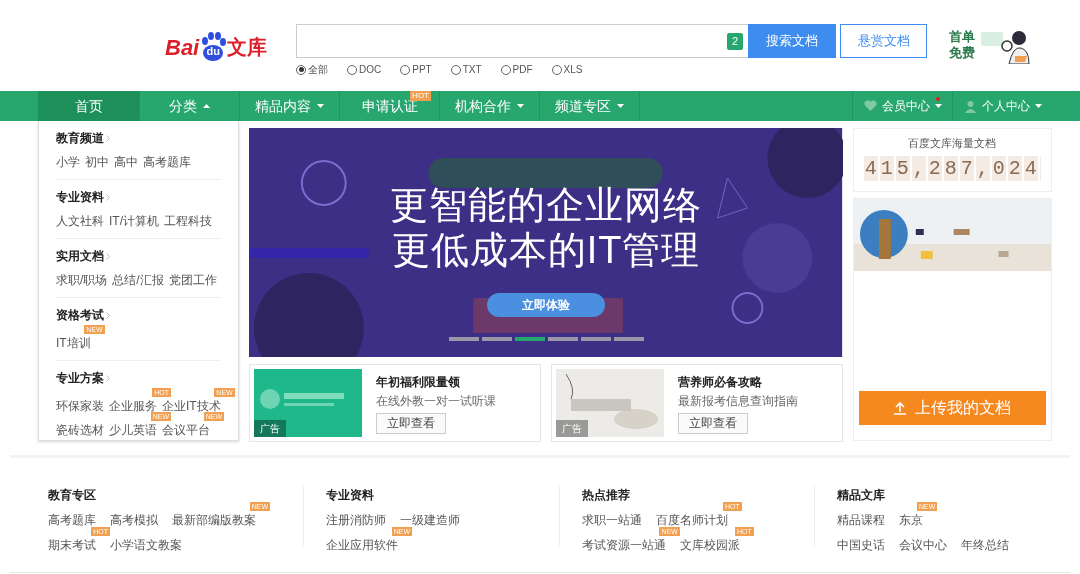 Image resolution: width=1080 pixels, height=574 pixels. What do you see at coordinates (436, 401) in the screenshot?
I see `ad-subtitle: 在线外教一对一试听课` at bounding box center [436, 401].